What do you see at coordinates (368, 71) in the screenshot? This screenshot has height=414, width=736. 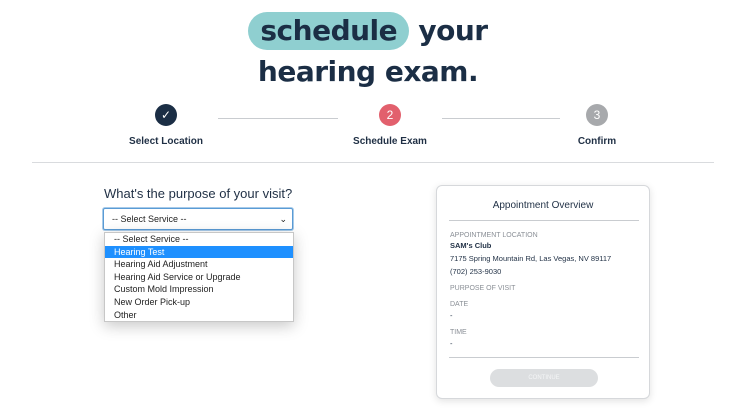 I see `hero-line-2: hearing exam.` at bounding box center [368, 71].